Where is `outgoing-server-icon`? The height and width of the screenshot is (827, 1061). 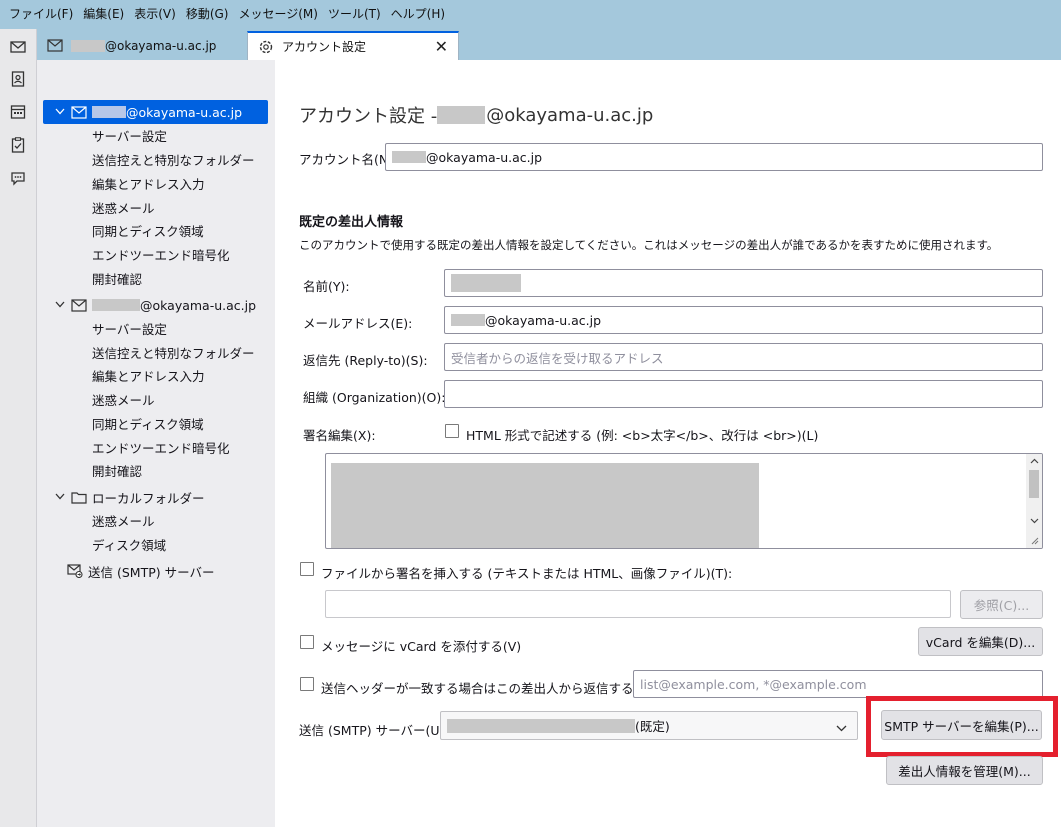 outgoing-server-icon is located at coordinates (75, 571).